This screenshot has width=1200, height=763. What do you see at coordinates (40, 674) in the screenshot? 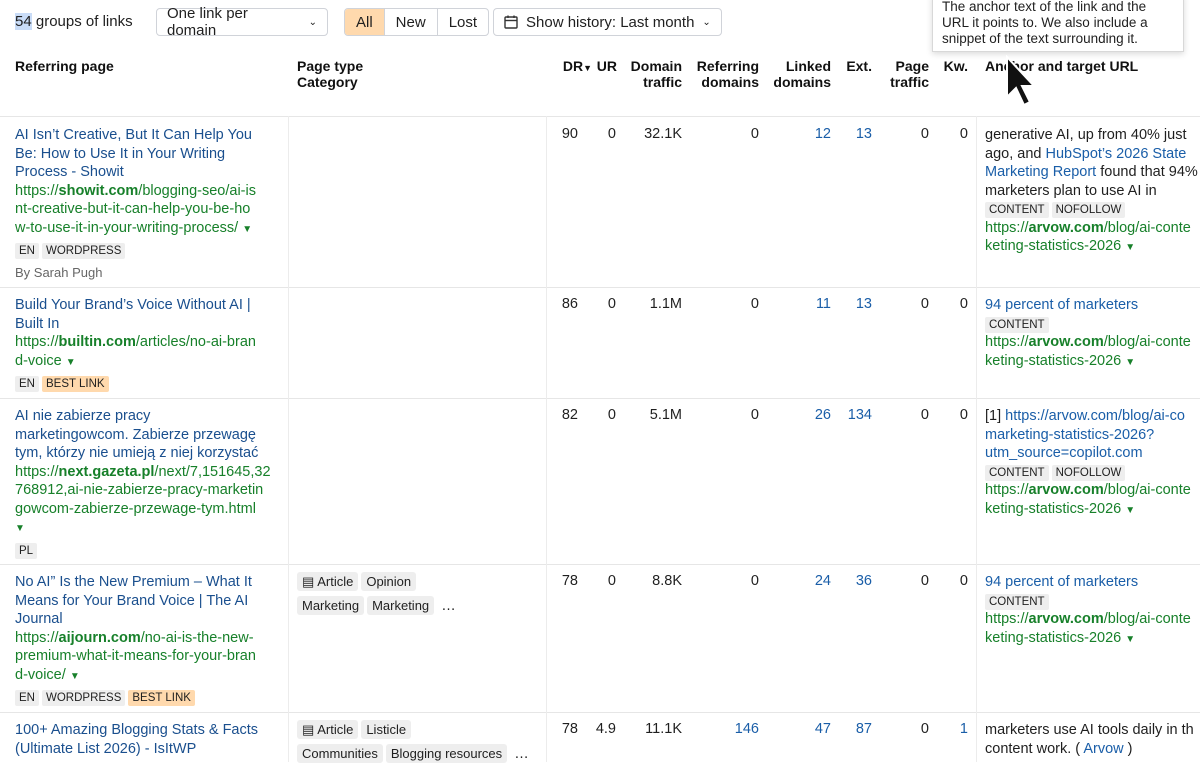
I see `url-part: d-voice/` at bounding box center [40, 674].